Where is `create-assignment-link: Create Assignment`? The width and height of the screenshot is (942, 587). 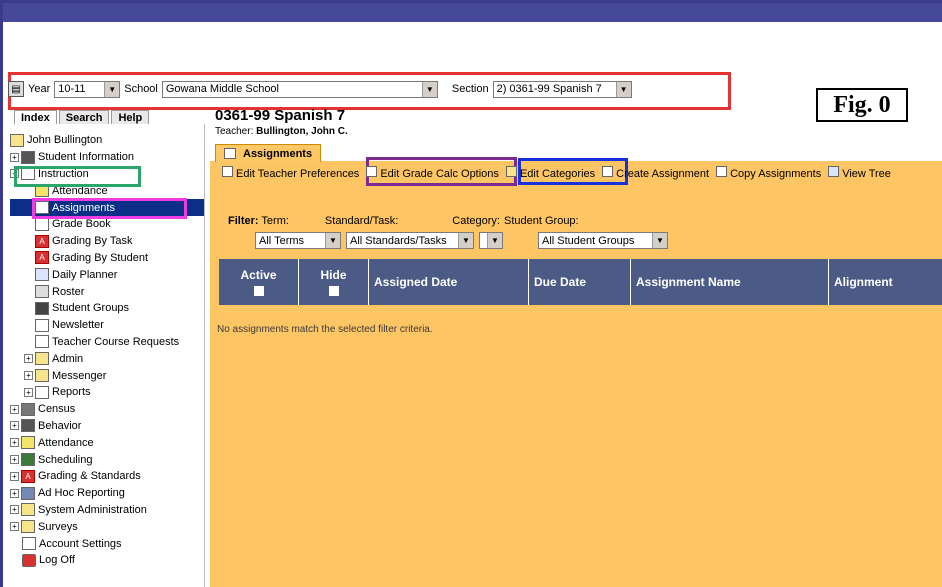 create-assignment-link: Create Assignment is located at coordinates (655, 173).